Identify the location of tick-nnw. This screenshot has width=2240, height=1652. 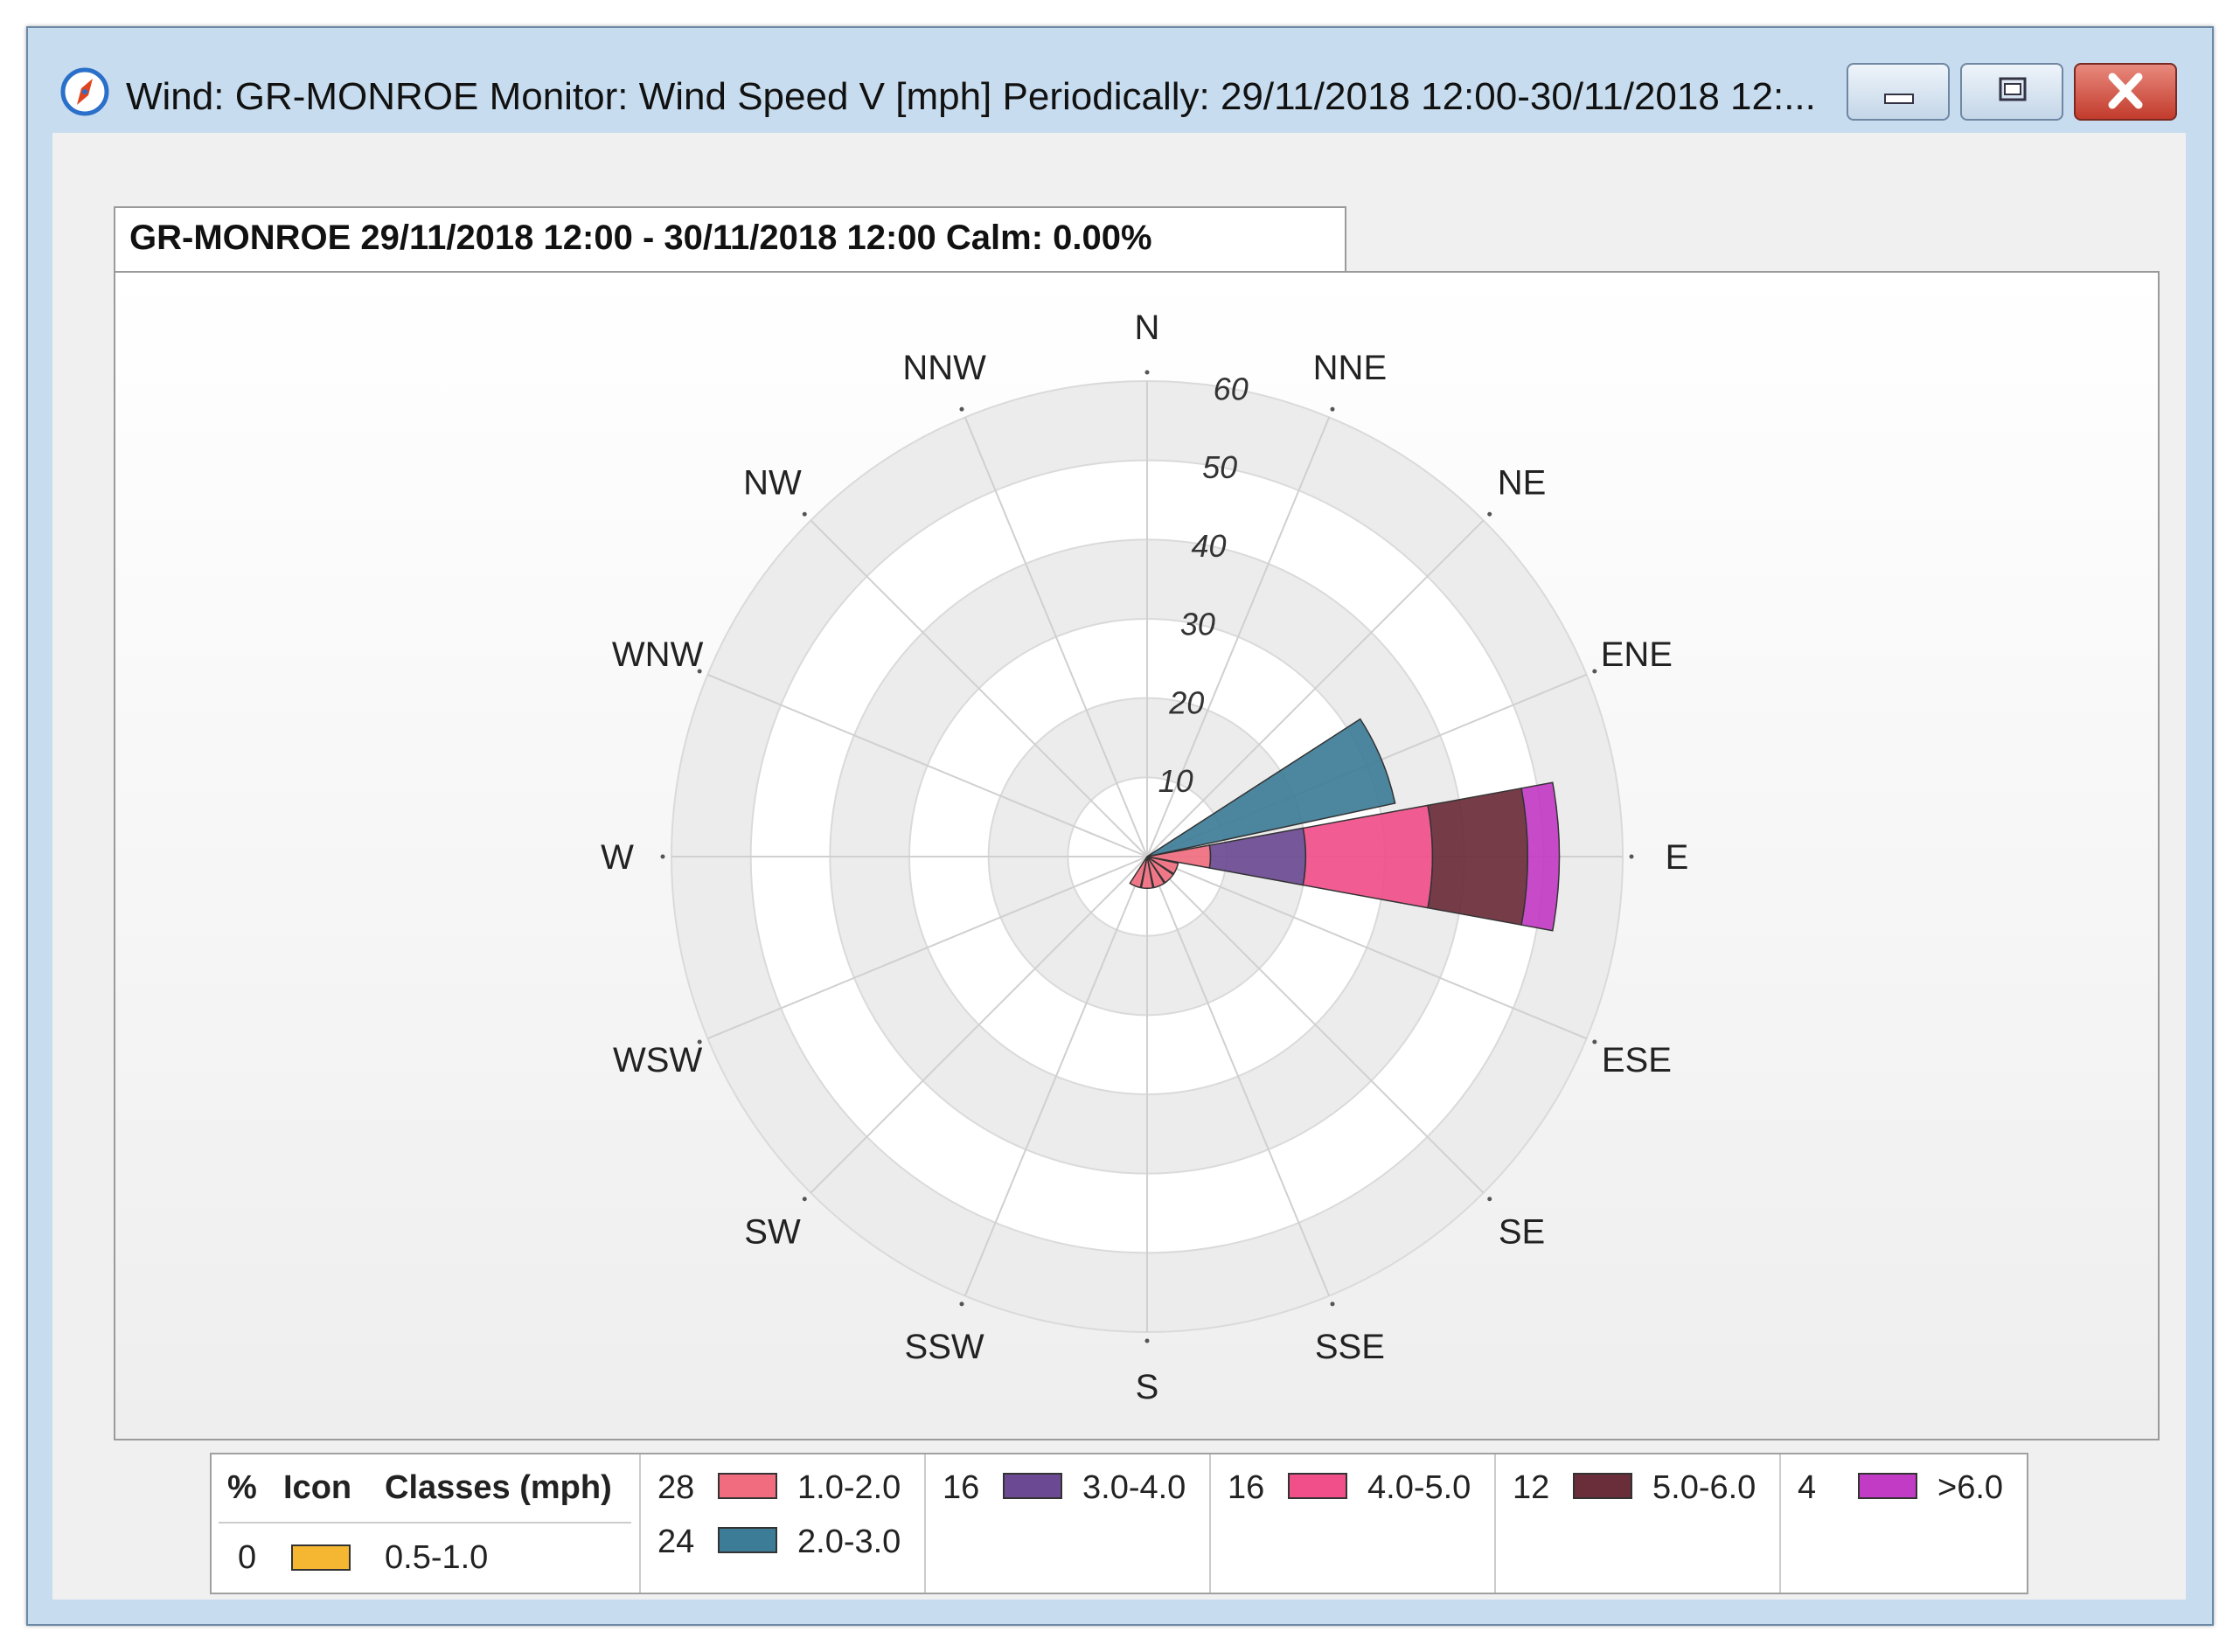
(961, 409).